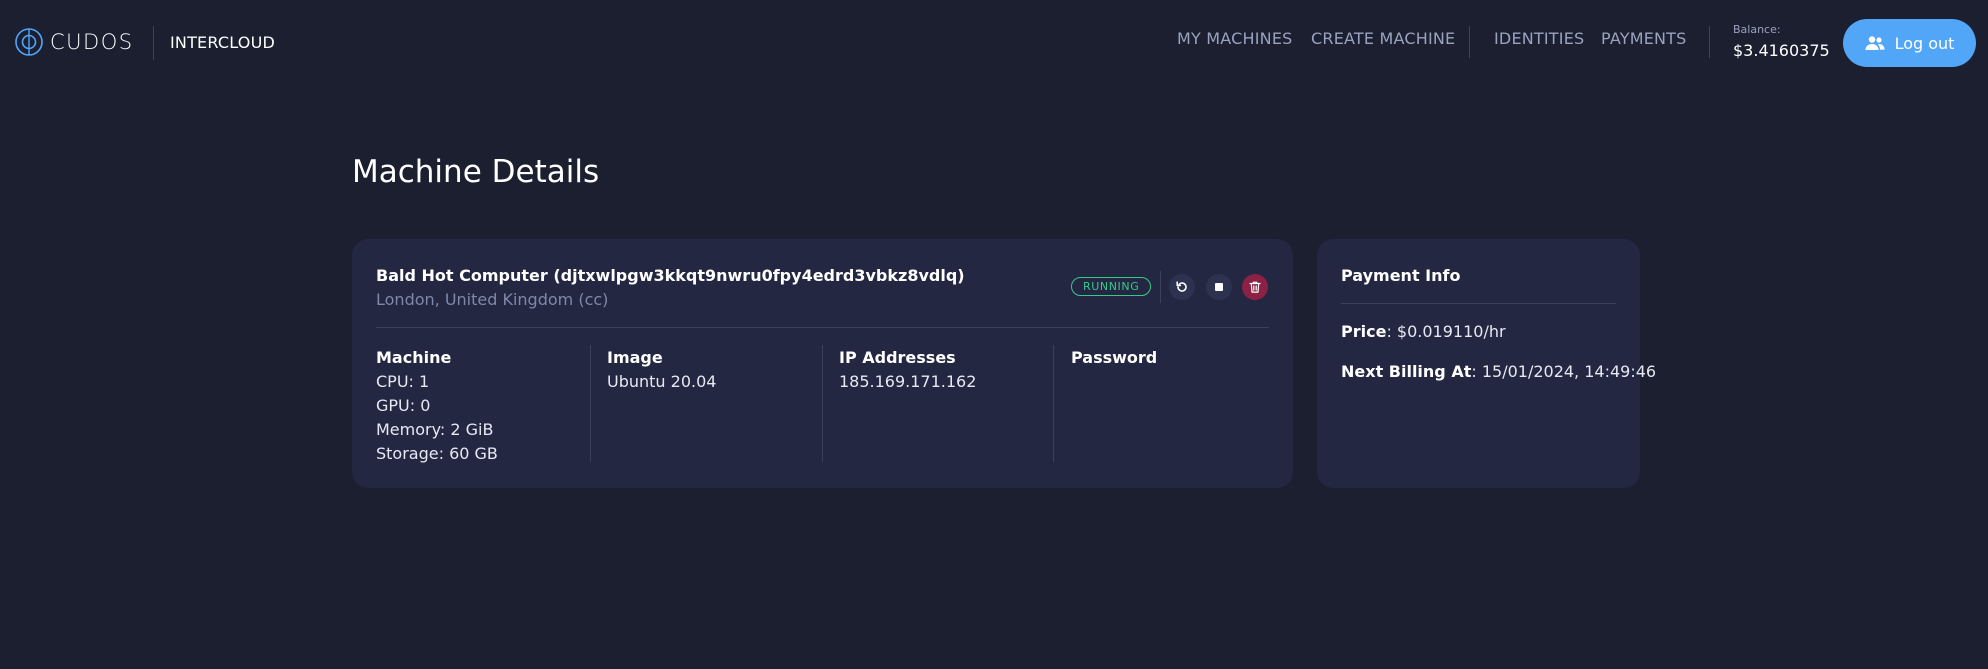 This screenshot has width=1988, height=669. Describe the element at coordinates (1875, 43) in the screenshot. I see `users-icon` at that location.